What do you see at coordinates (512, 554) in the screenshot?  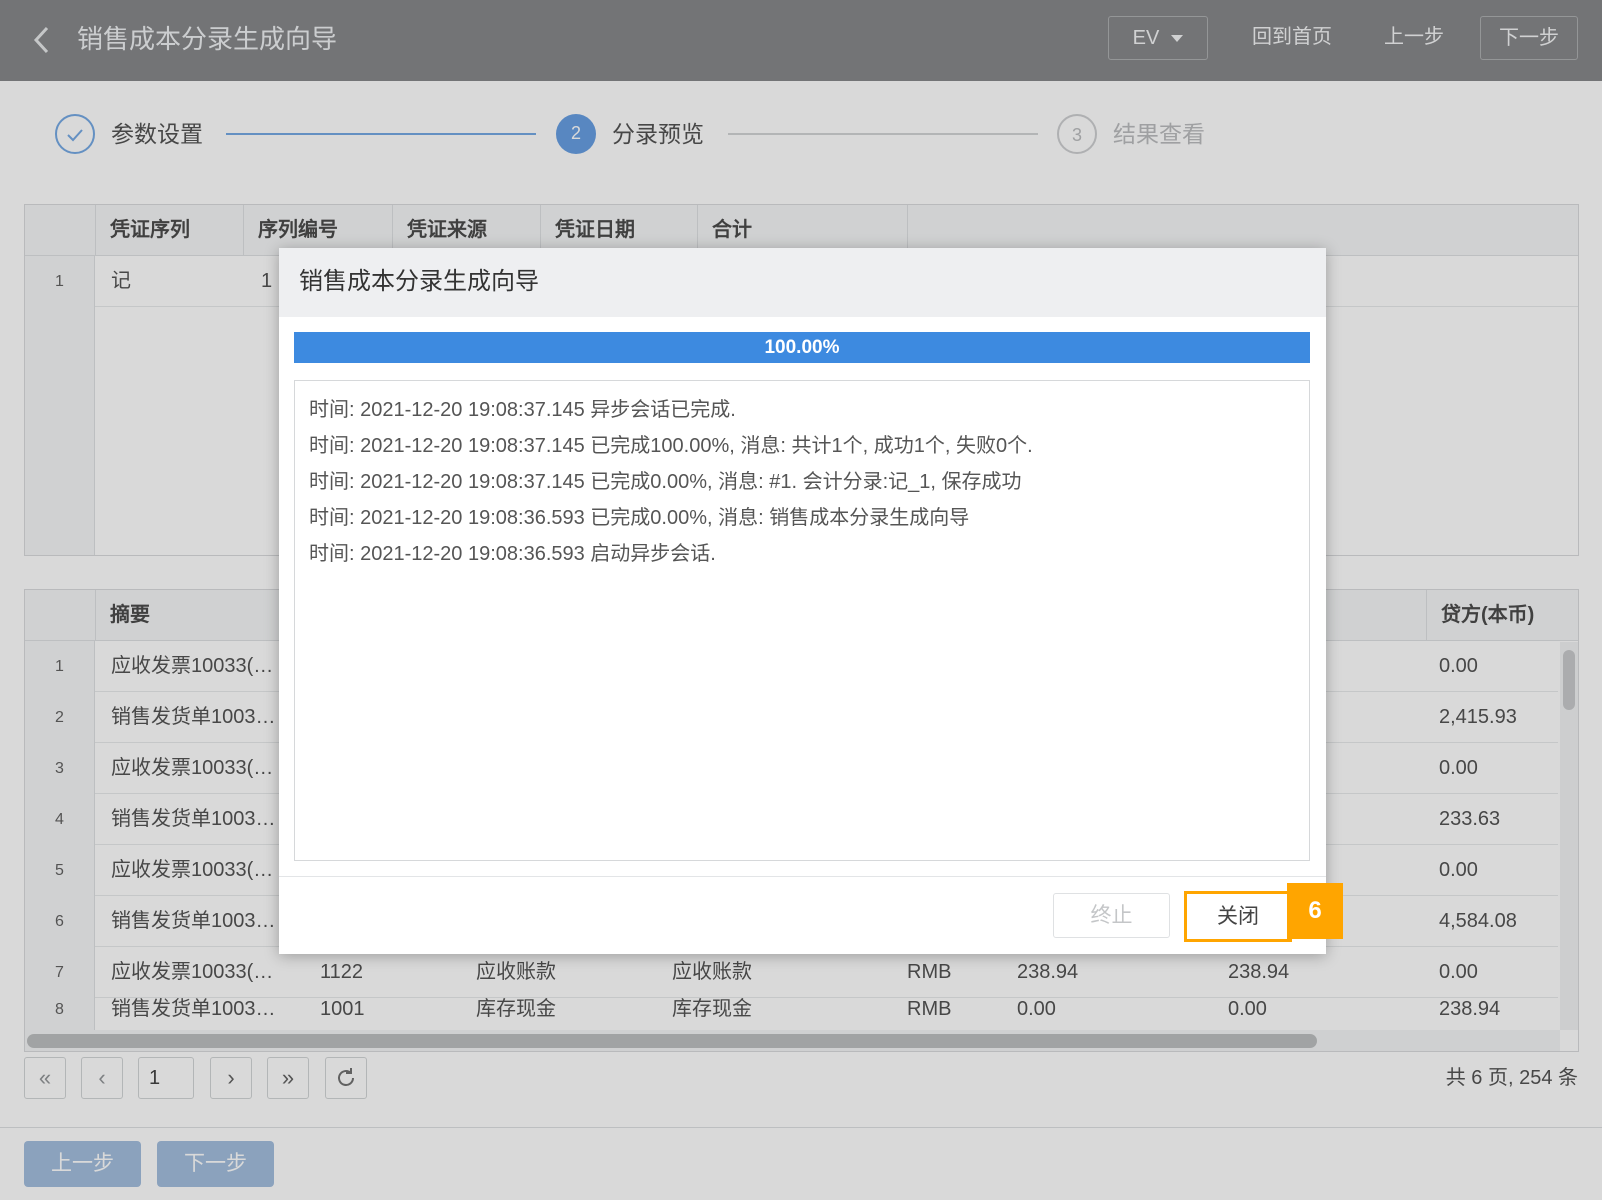 I see `log-line: 时间: 2021-12-20 19:08:36.593 启动异步会话.` at bounding box center [512, 554].